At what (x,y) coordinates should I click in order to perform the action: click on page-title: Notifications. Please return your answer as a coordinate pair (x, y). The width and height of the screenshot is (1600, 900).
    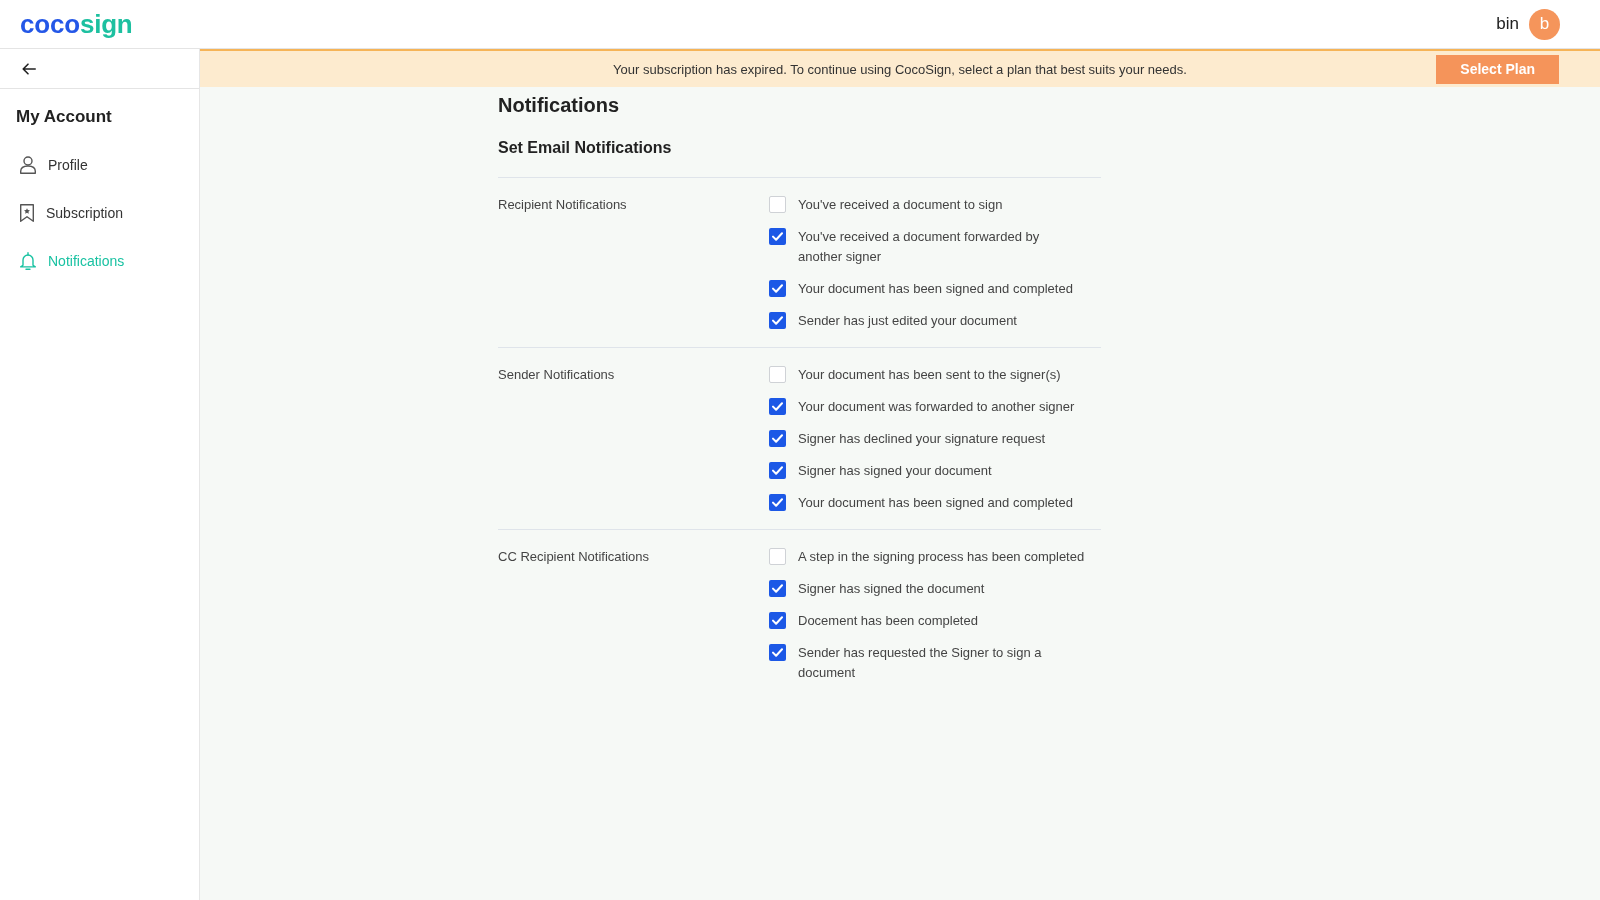
    Looking at the image, I should click on (559, 105).